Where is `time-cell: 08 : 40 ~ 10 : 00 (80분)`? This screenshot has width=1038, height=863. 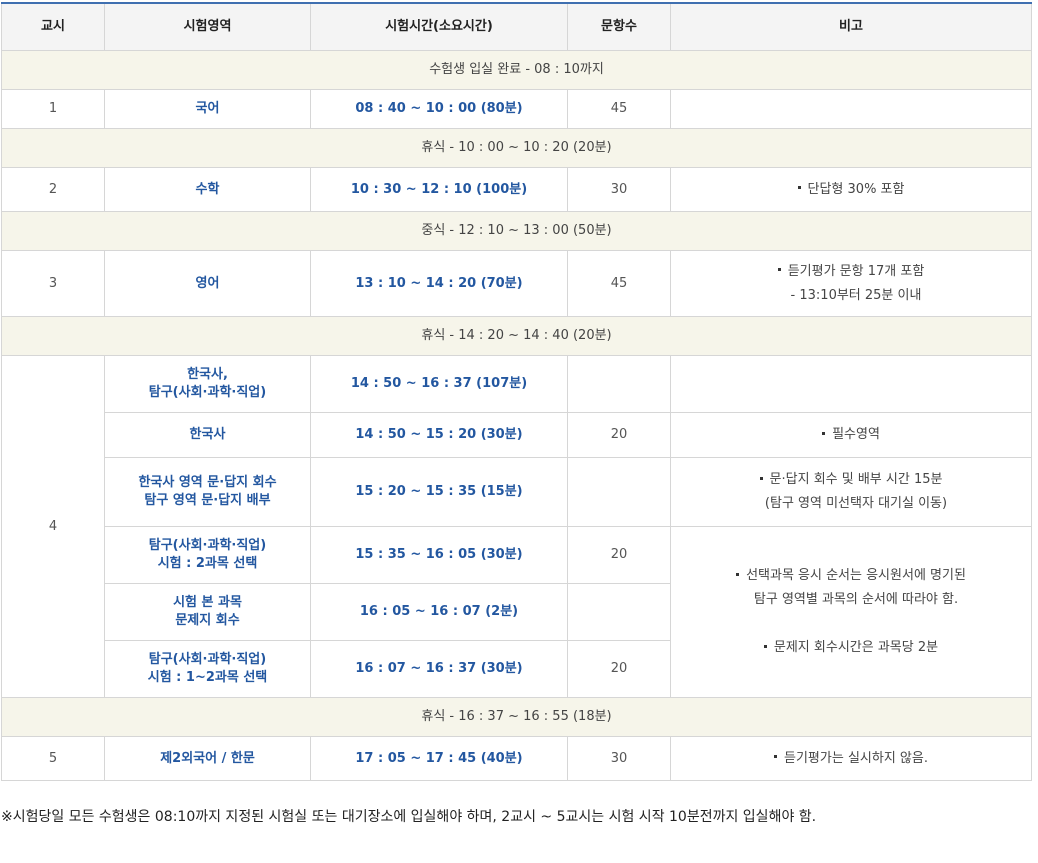
time-cell: 08 : 40 ~ 10 : 00 (80분) is located at coordinates (439, 109).